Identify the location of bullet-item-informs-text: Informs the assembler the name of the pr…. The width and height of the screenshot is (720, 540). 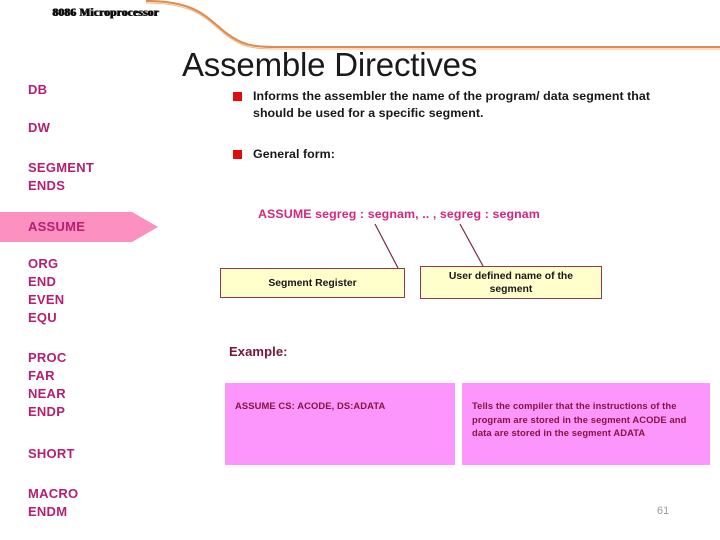
(452, 104).